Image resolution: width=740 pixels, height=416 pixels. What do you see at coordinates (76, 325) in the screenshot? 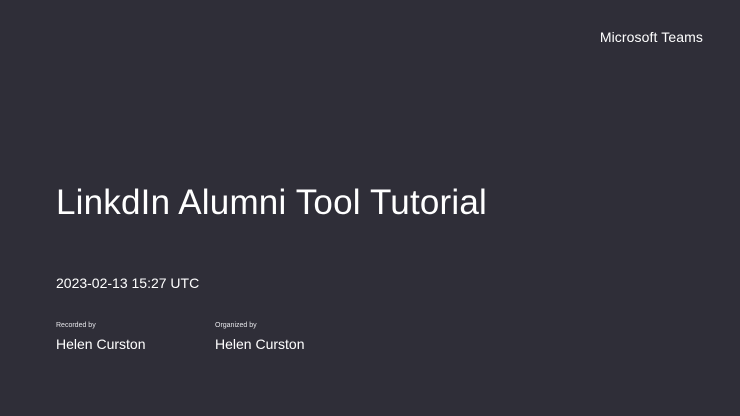
I see `recorded-by-label: Recorded by` at bounding box center [76, 325].